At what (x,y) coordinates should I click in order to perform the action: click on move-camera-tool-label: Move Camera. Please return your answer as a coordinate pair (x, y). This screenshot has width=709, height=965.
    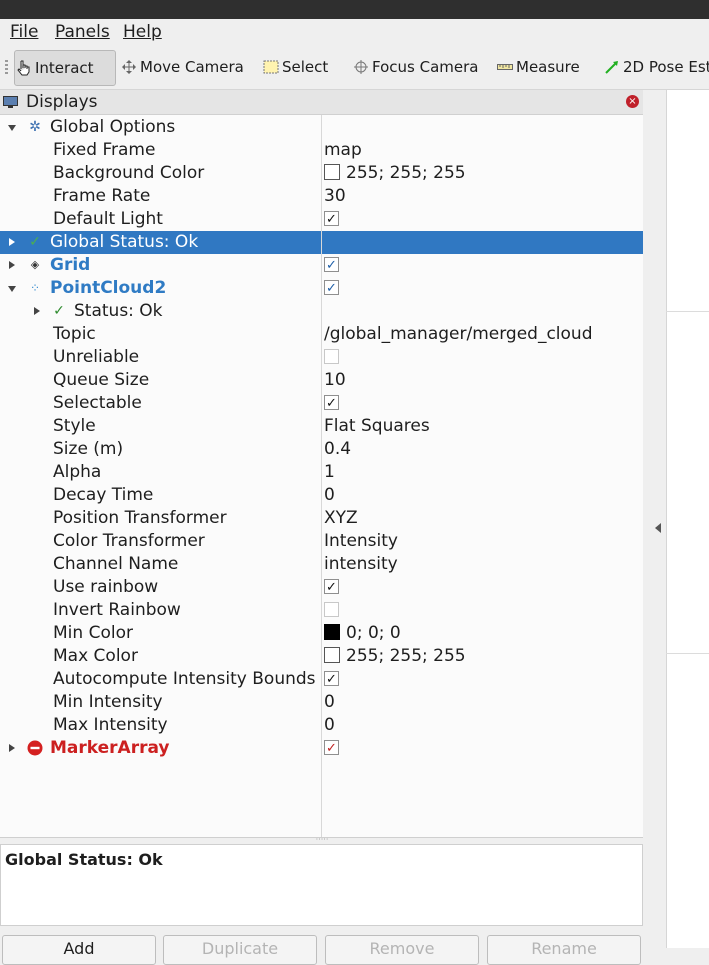
    Looking at the image, I should click on (192, 67).